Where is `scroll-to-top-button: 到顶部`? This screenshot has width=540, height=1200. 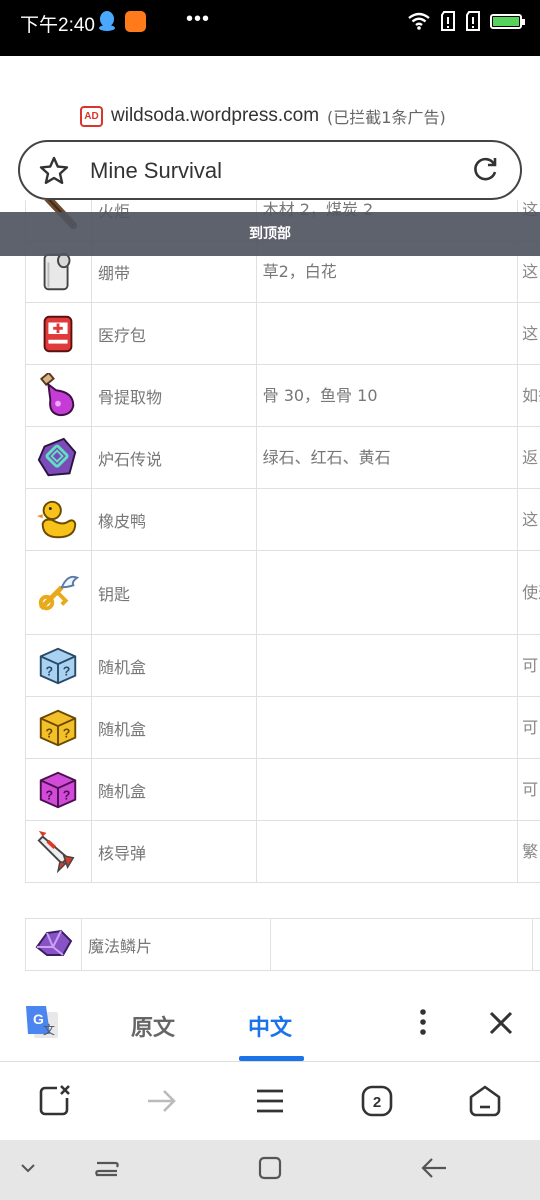 scroll-to-top-button: 到顶部 is located at coordinates (270, 234).